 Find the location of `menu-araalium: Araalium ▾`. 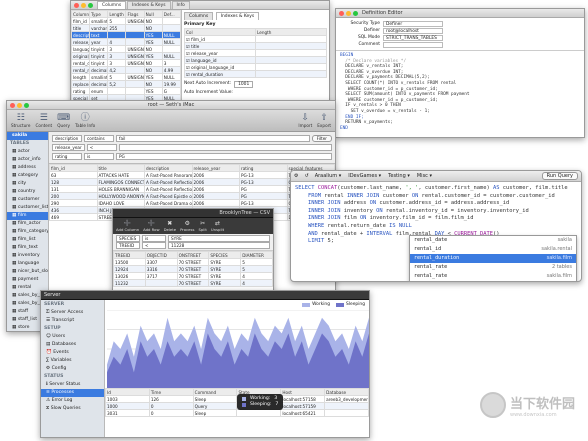

menu-araalium: Araalium ▾ is located at coordinates (328, 176).